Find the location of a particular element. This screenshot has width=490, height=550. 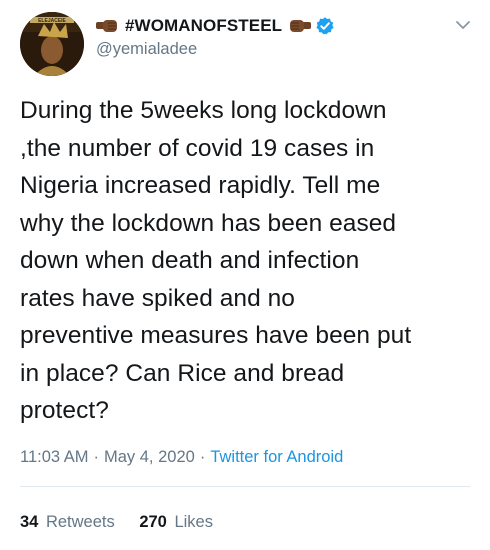

tweet-stats: 34 Retweets 270 Likes is located at coordinates (126, 522).